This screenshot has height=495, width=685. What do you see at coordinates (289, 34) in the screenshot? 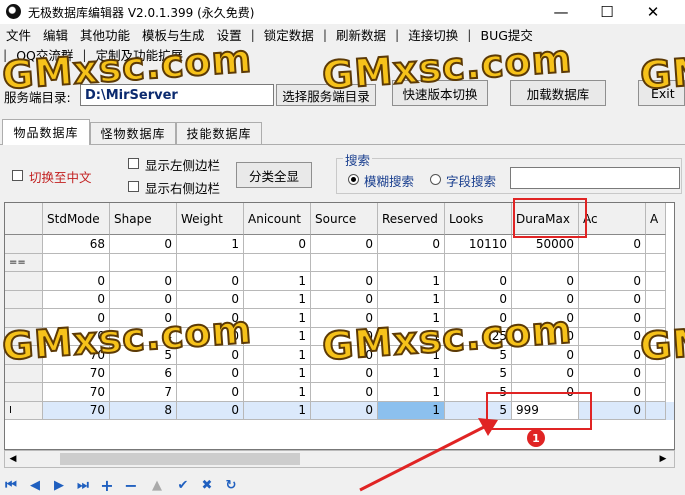
I see `menu-lock-data: 锁定数据` at bounding box center [289, 34].